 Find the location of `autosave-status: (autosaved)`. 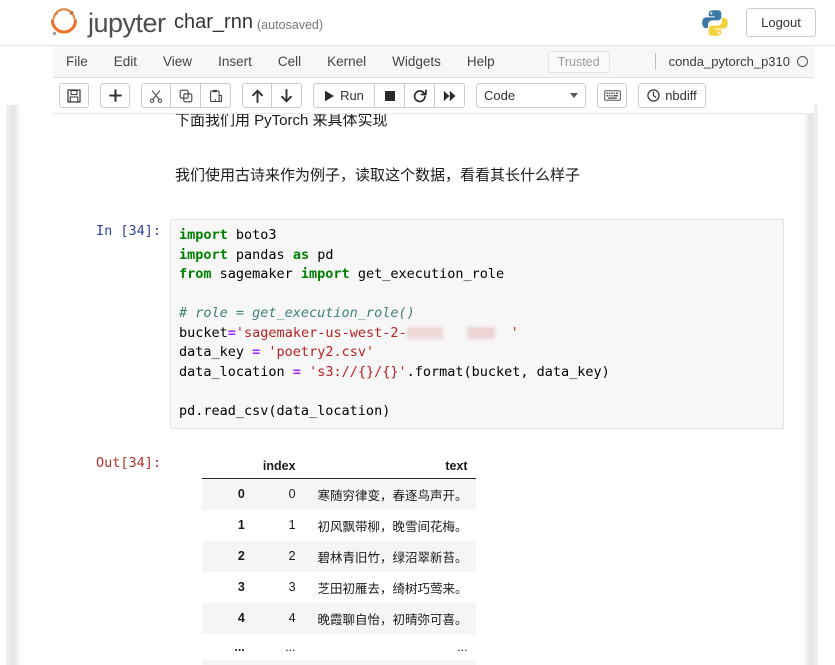

autosave-status: (autosaved) is located at coordinates (290, 25).